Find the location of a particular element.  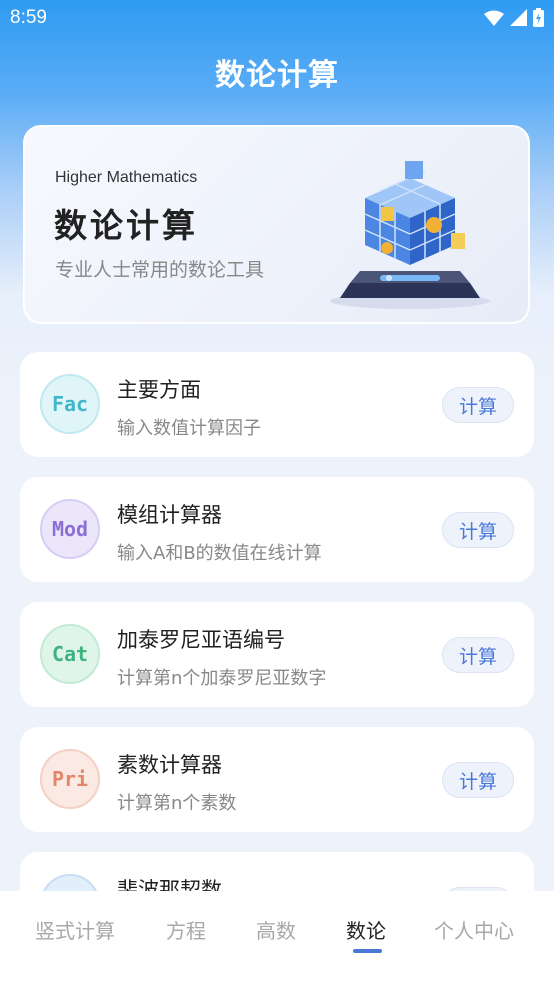

status-time: 8:59 is located at coordinates (28, 17).